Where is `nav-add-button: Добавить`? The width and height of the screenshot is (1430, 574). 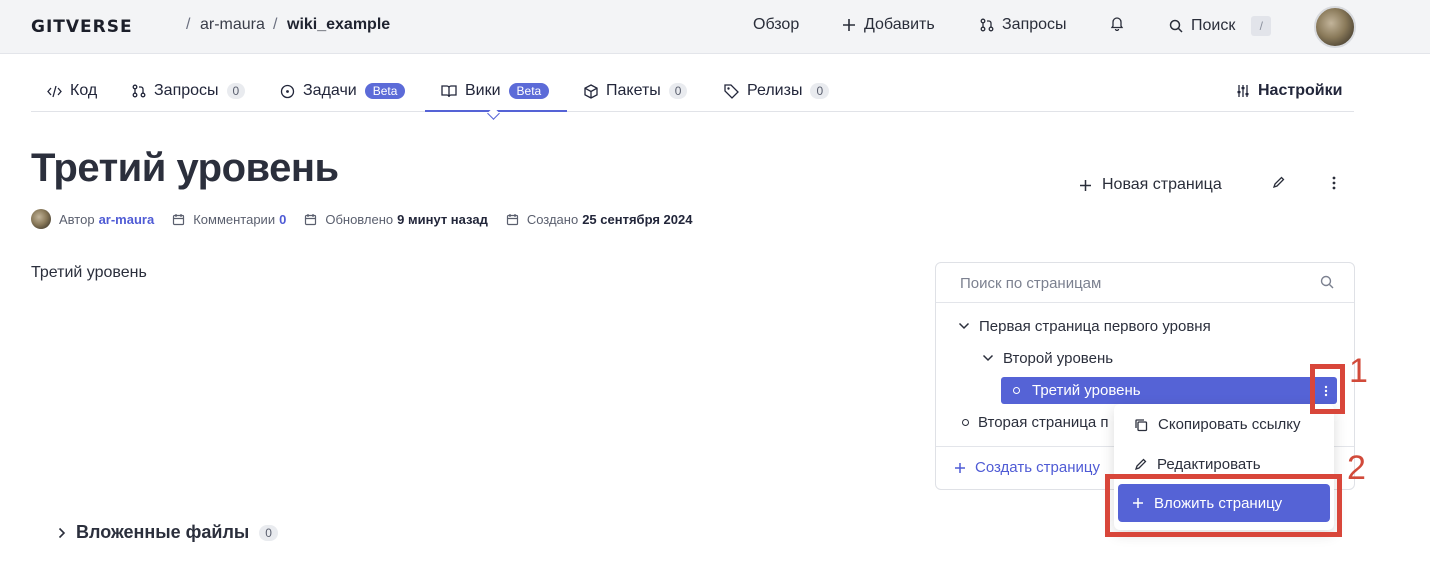
nav-add-button: Добавить is located at coordinates (888, 25).